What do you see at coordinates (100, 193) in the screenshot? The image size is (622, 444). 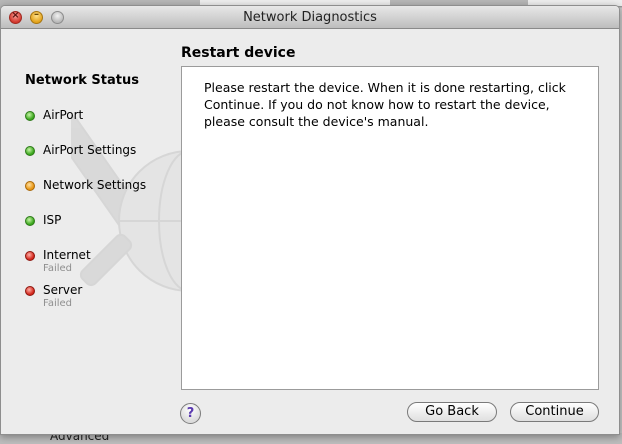 I see `status-item-network-settings: Network Settings` at bounding box center [100, 193].